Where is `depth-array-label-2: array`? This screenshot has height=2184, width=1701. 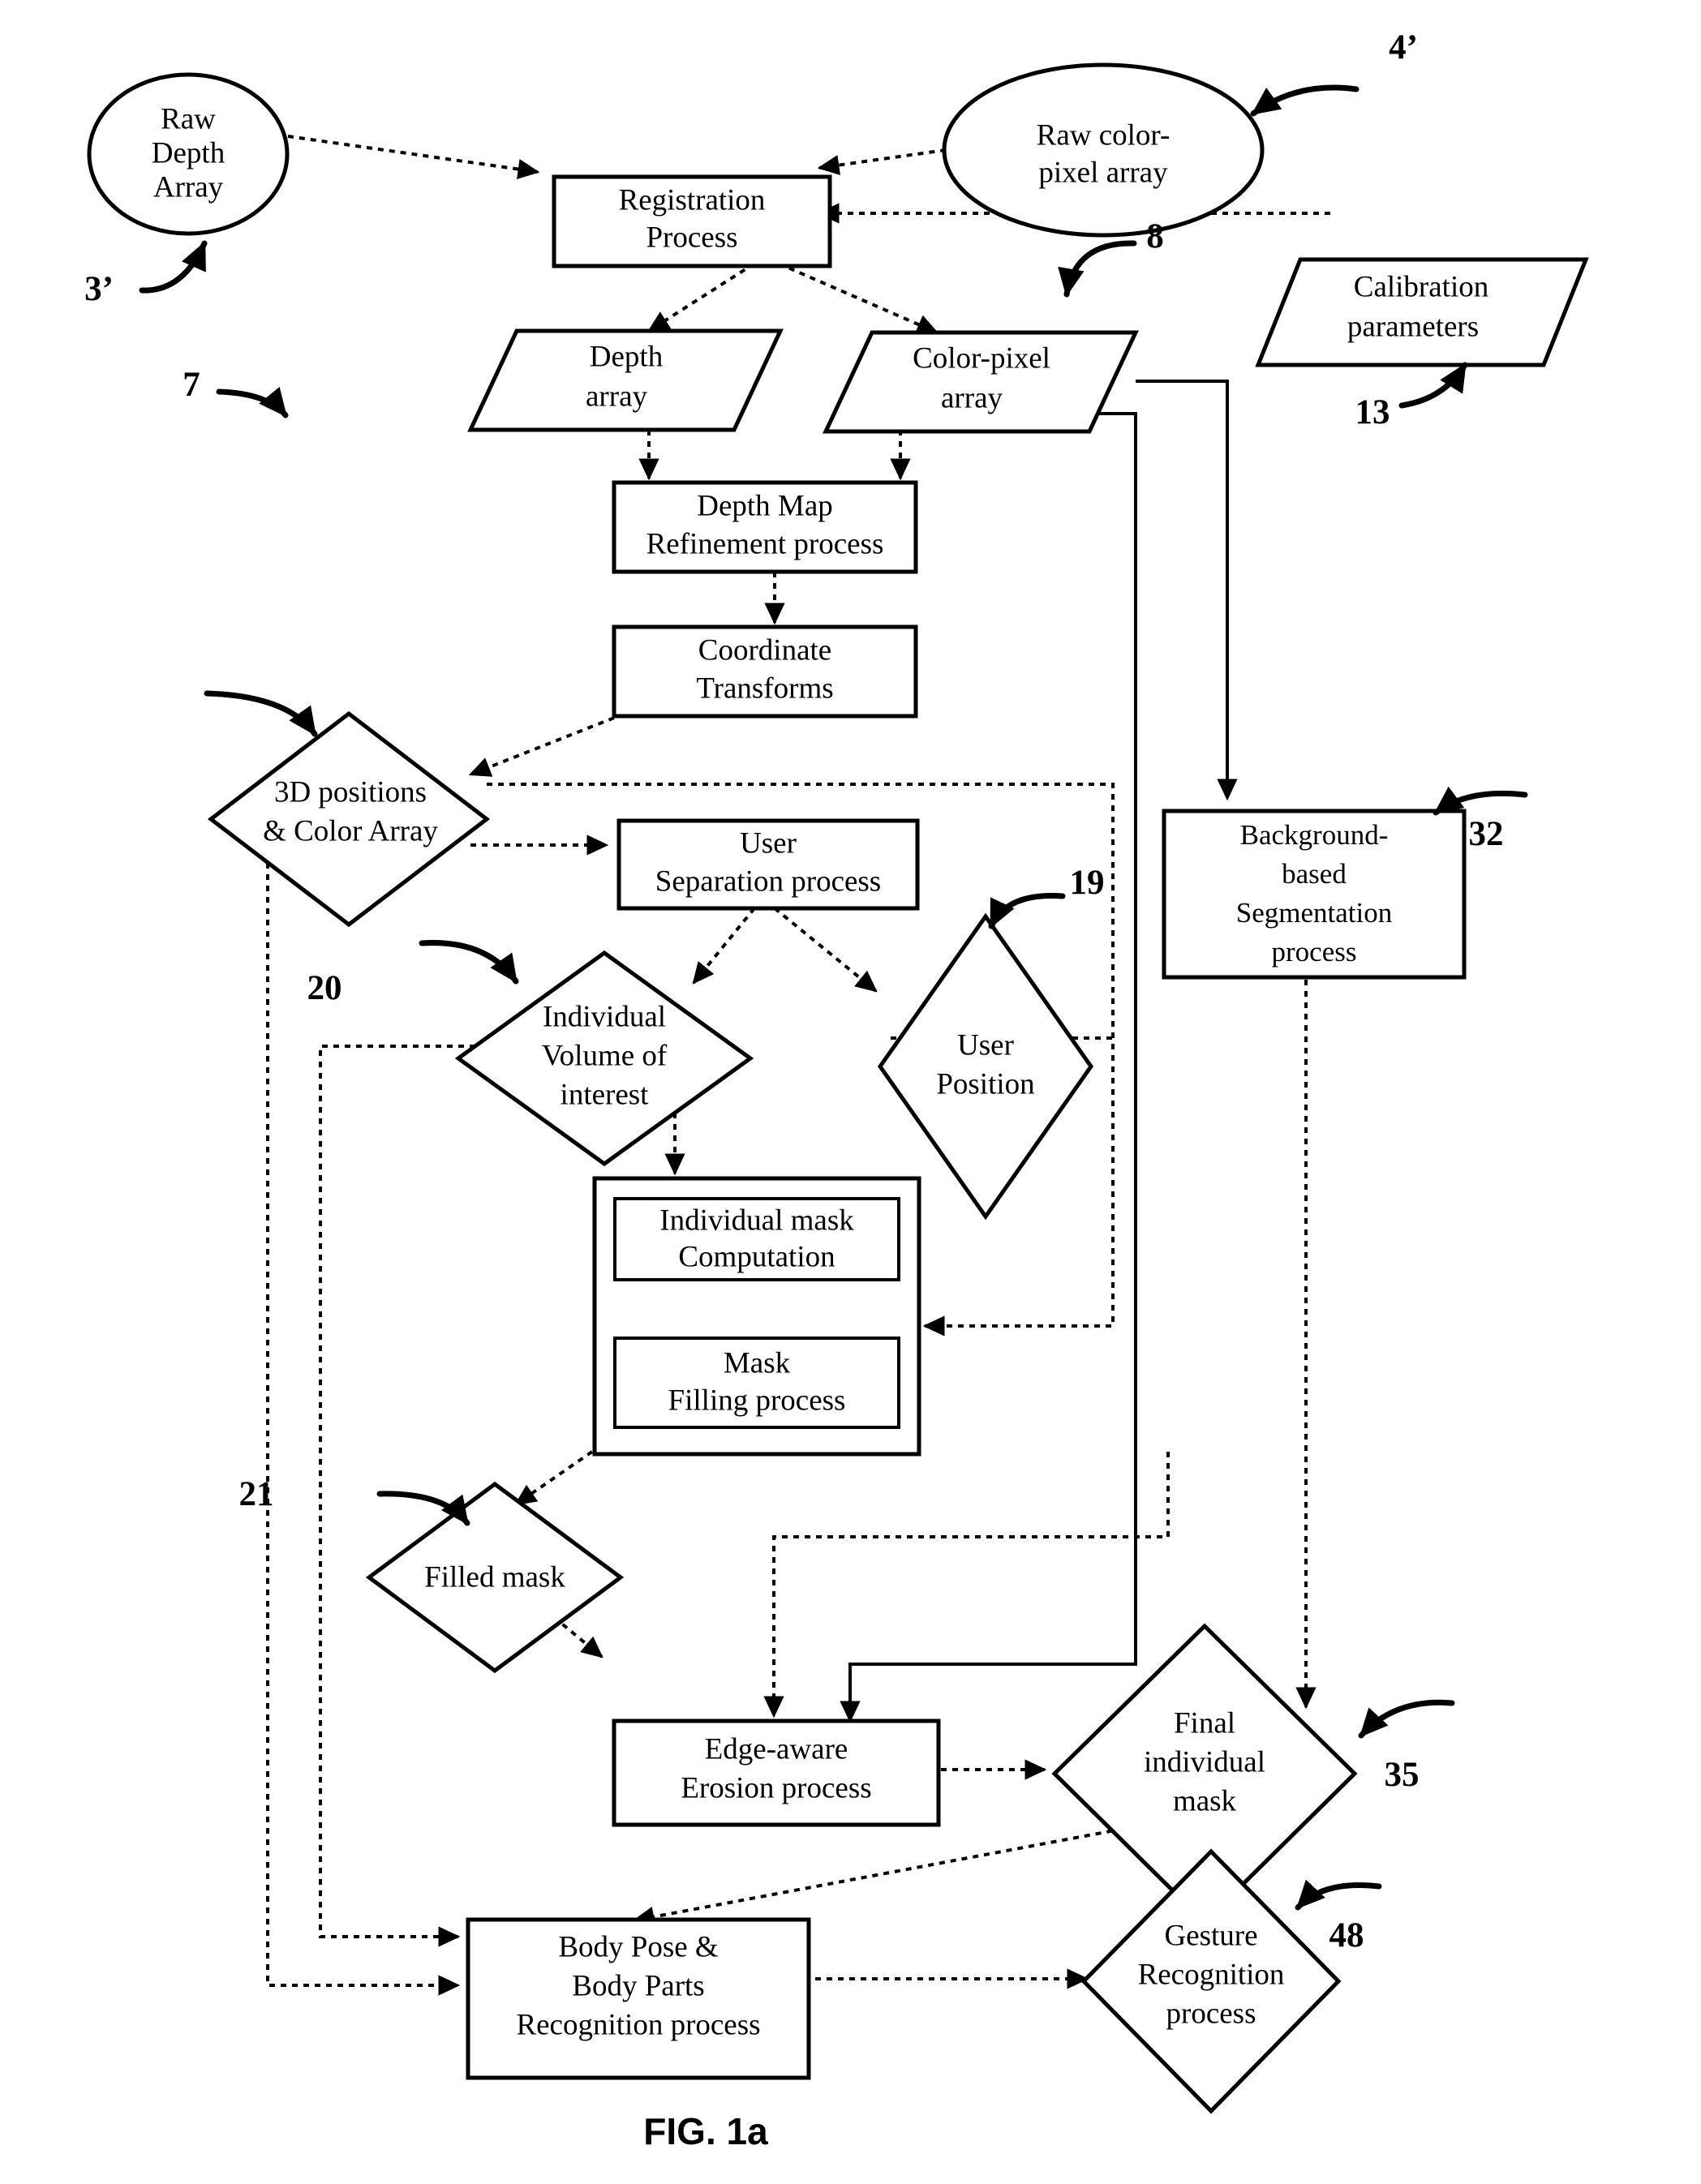
depth-array-label-2: array is located at coordinates (616, 396).